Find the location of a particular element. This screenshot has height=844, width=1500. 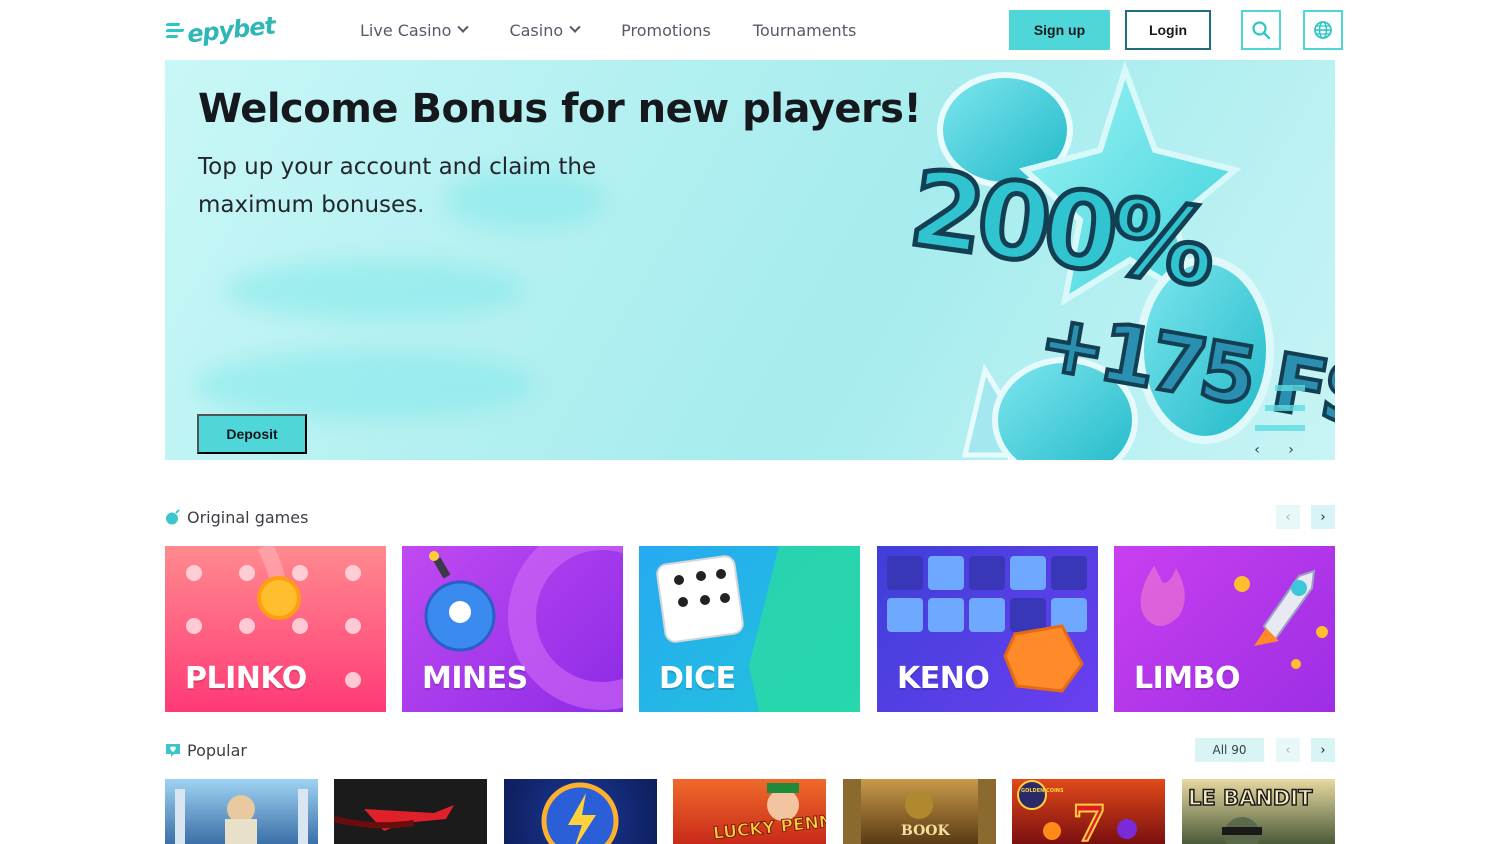

game-card-aviator is located at coordinates (410, 811).